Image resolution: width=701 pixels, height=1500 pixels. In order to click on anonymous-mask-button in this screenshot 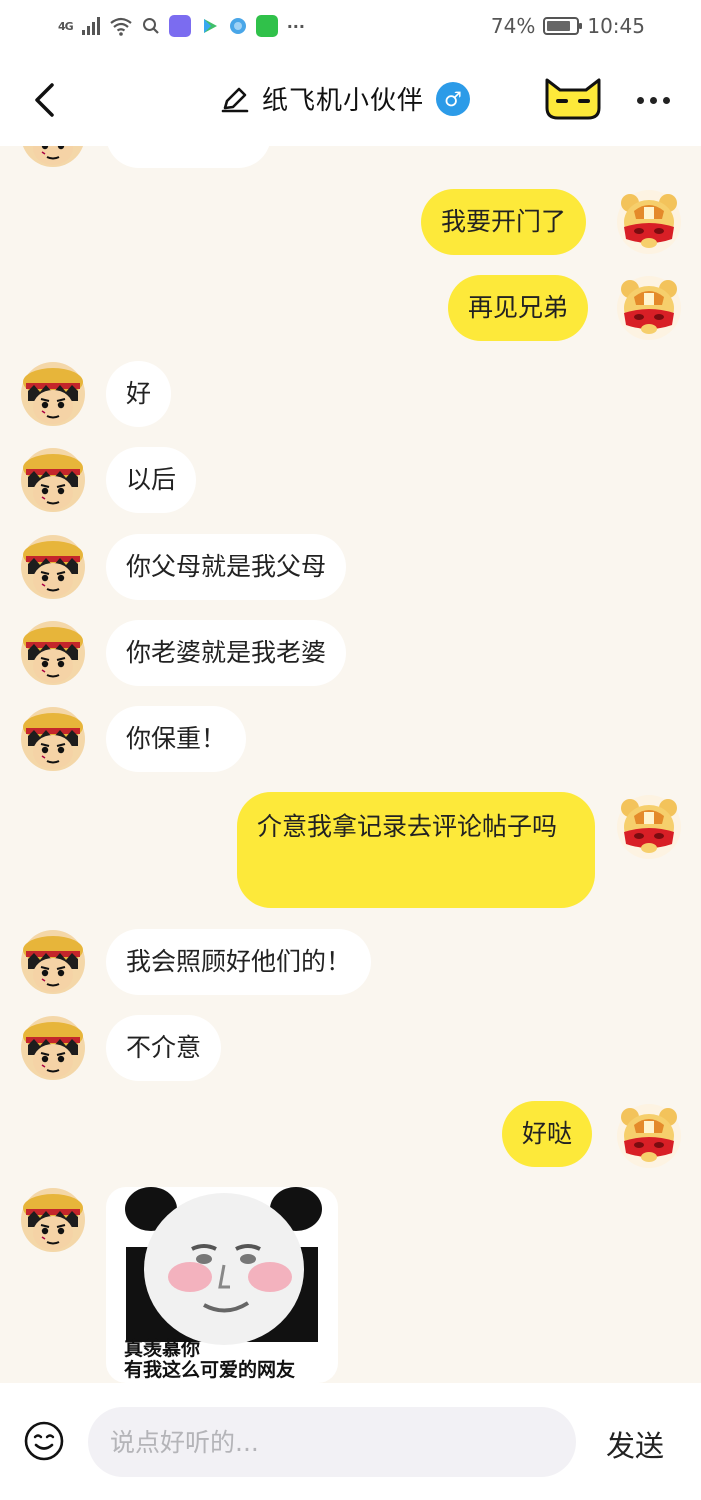, I will do `click(573, 101)`.